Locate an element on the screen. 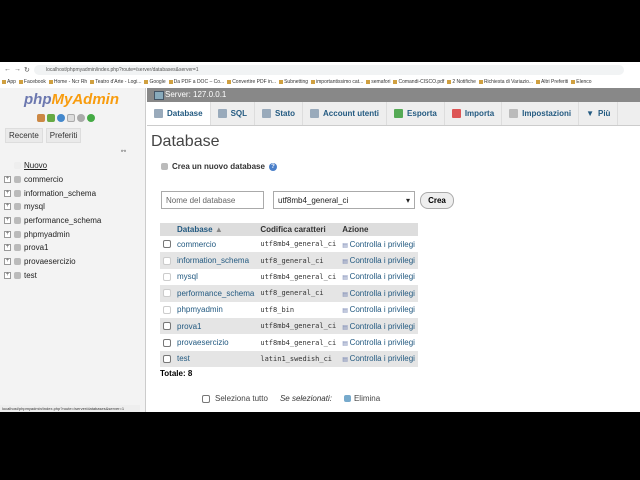 The height and width of the screenshot is (480, 640). link-icon: ⚯ is located at coordinates (123, 151).